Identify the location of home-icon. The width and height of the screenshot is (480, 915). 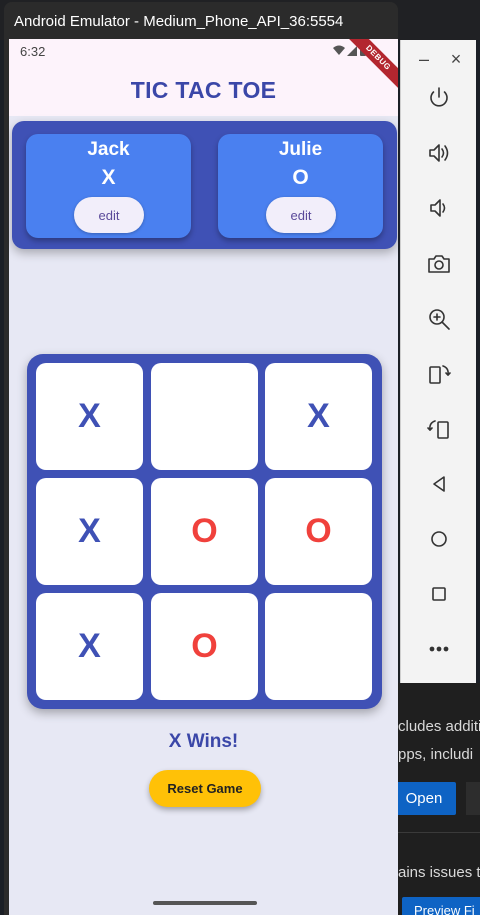
(439, 539).